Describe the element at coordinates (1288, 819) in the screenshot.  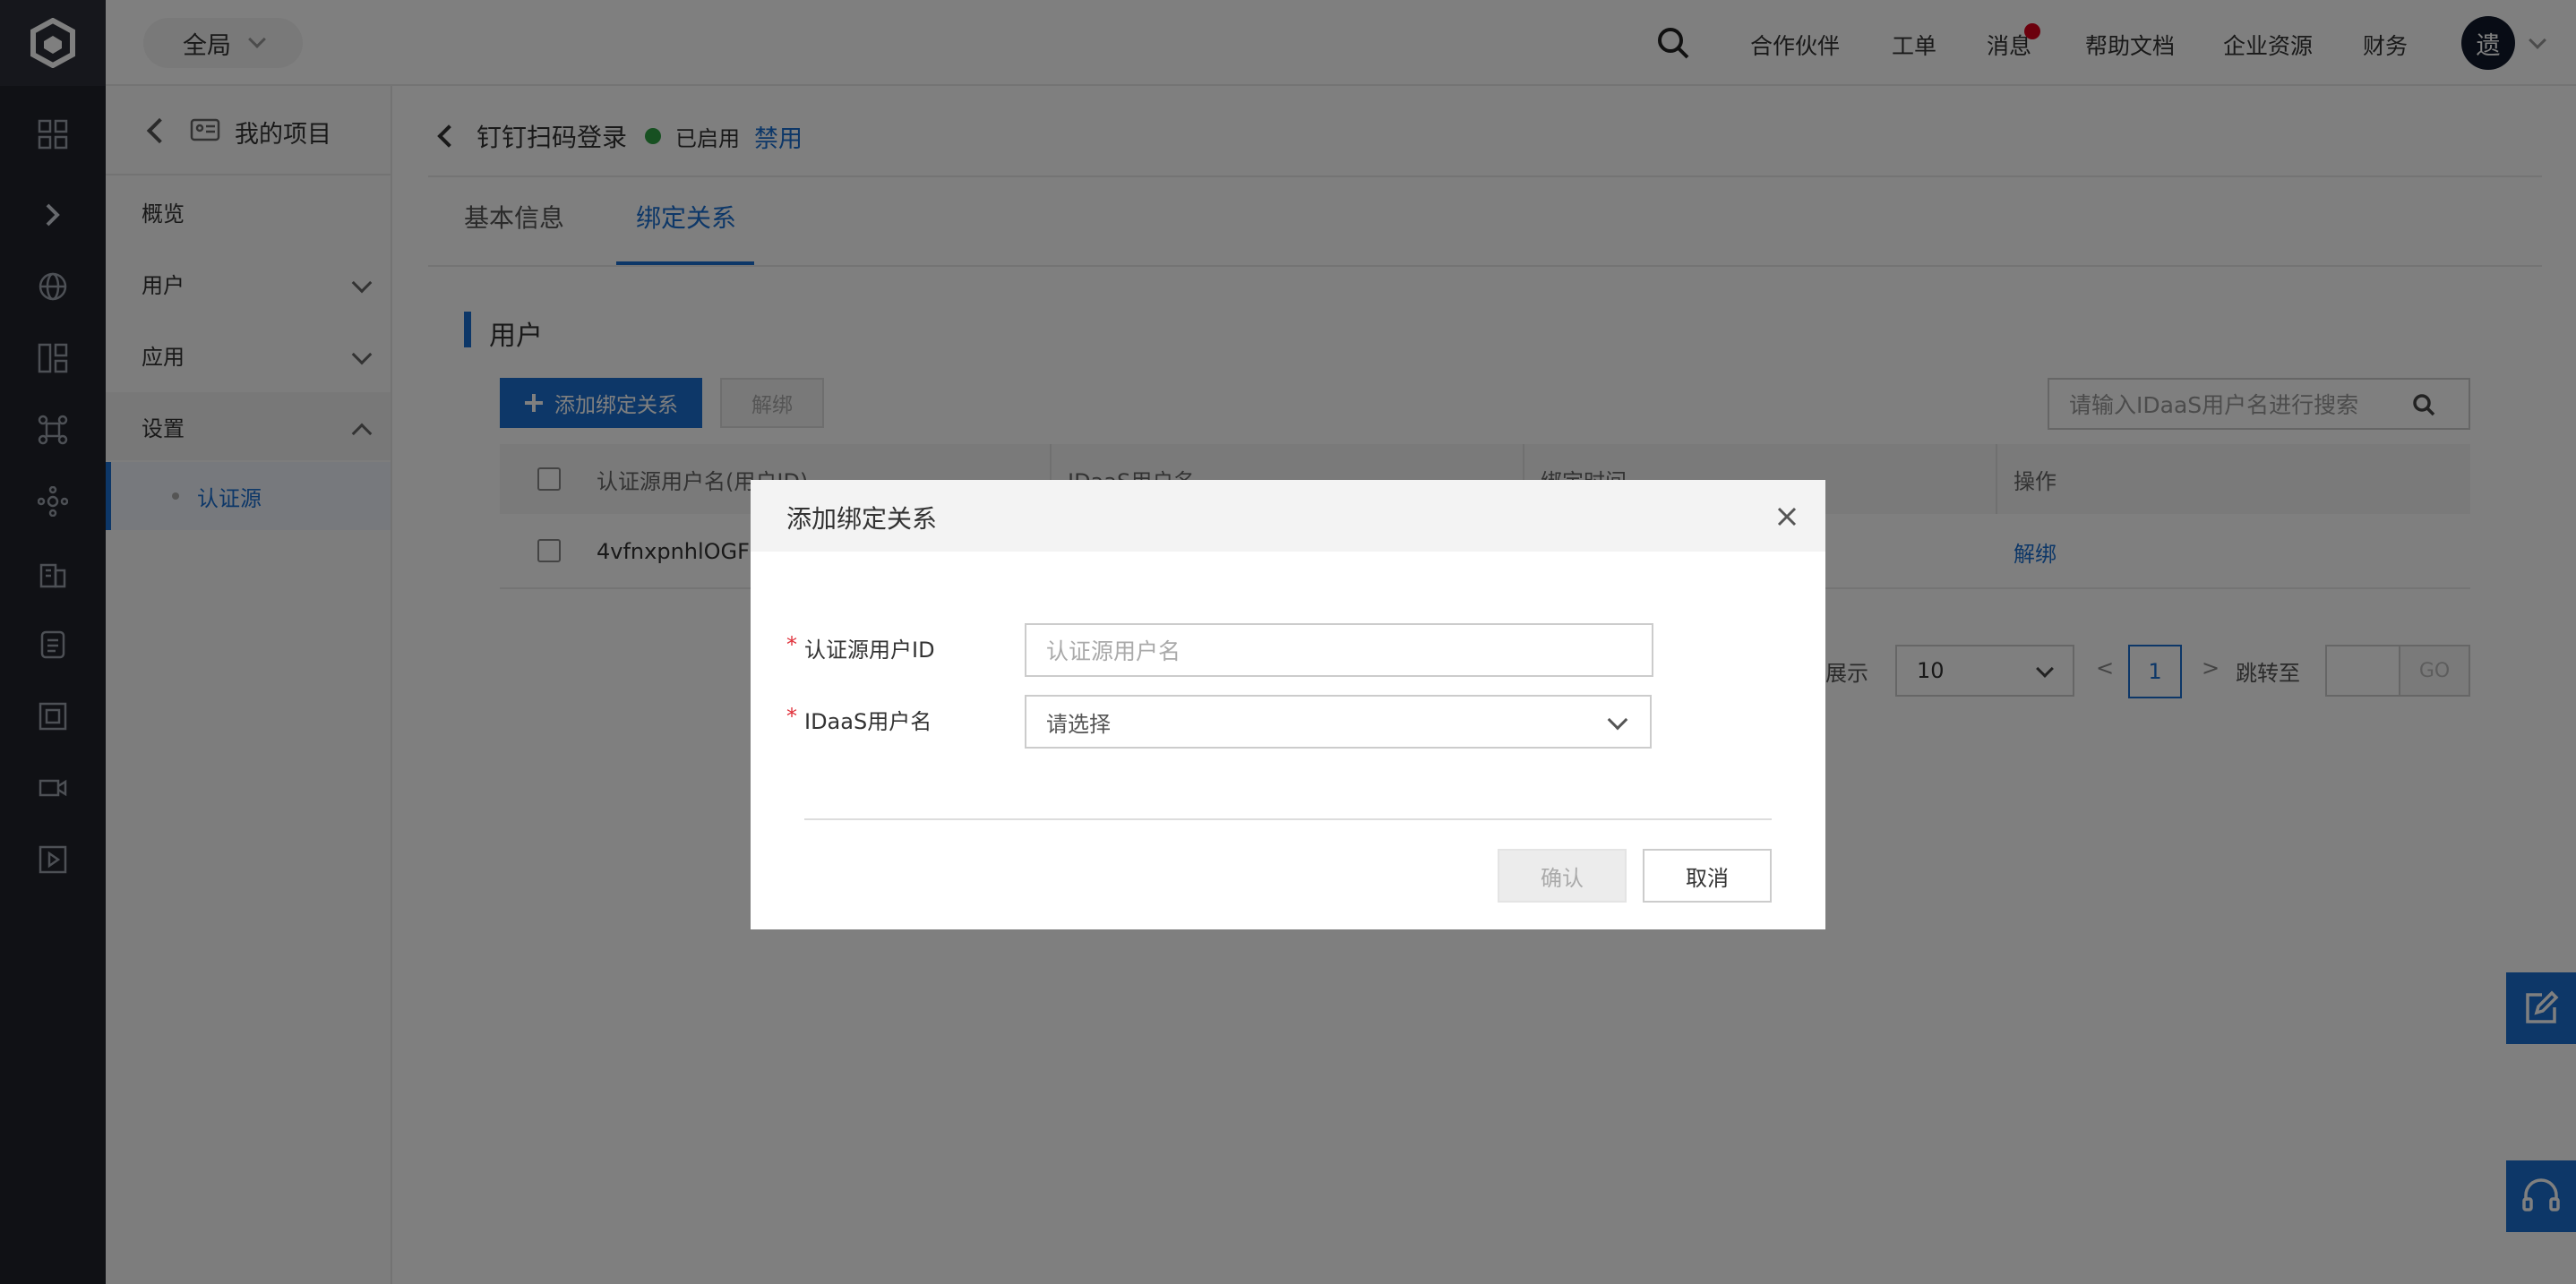
I see `divider` at that location.